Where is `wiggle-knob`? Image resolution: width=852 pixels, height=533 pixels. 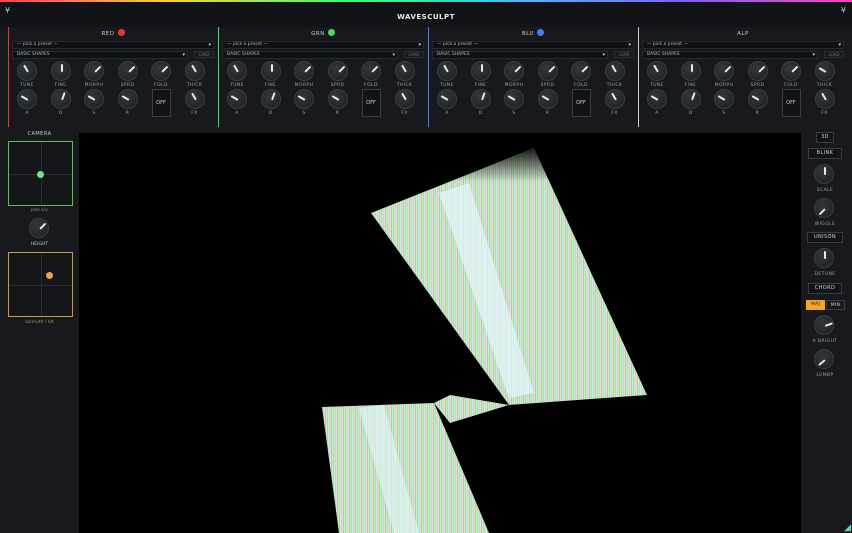
wiggle-knob is located at coordinates (824, 208).